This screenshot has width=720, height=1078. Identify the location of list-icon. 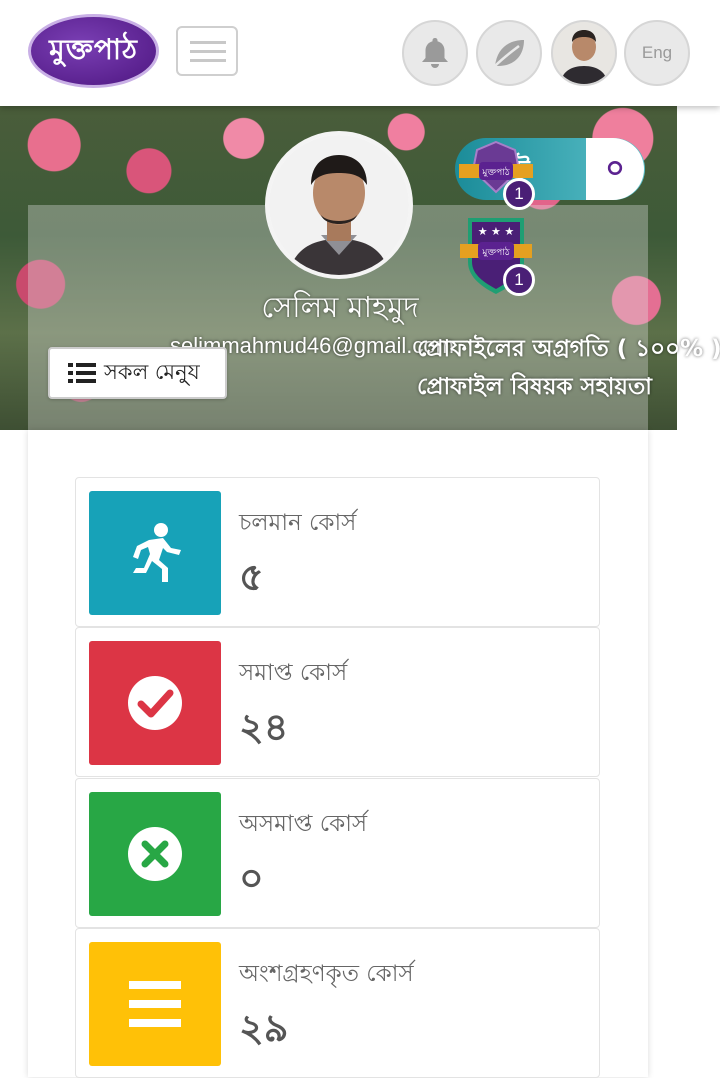
(82, 373).